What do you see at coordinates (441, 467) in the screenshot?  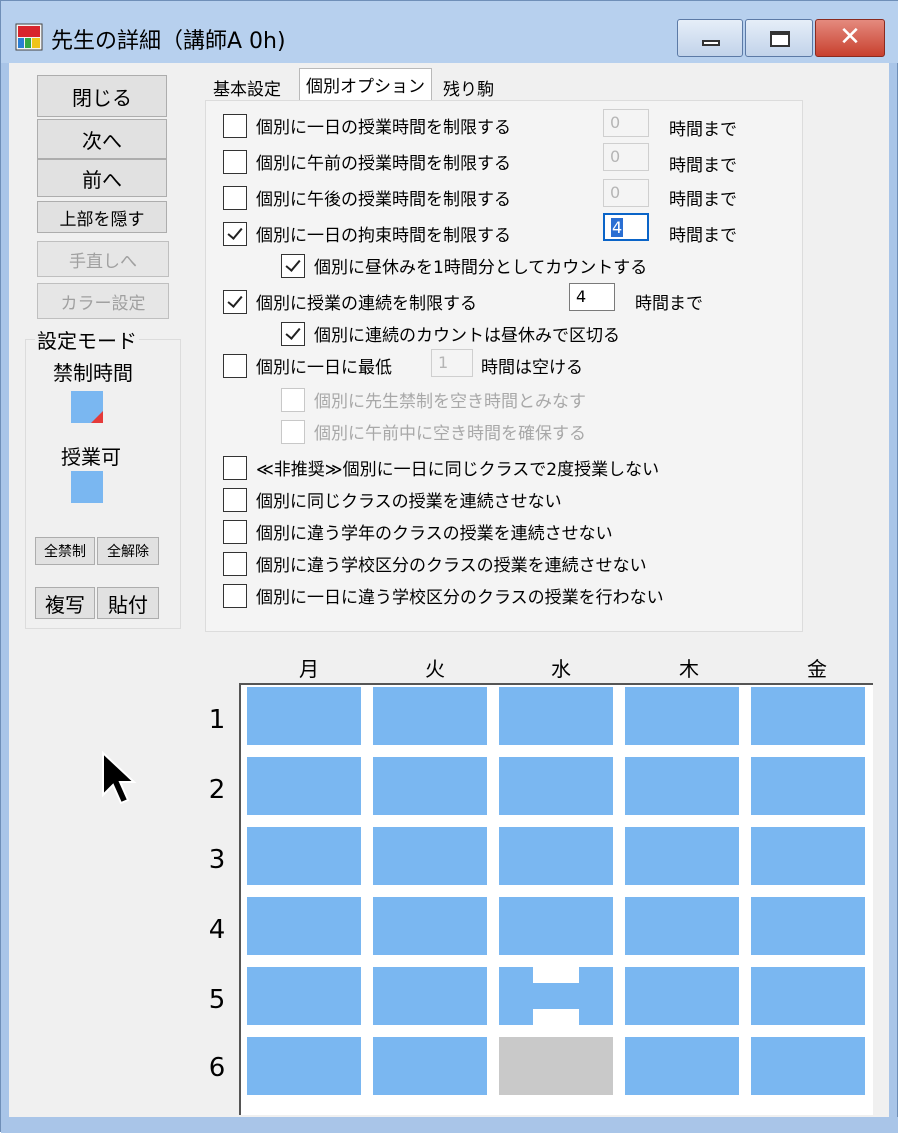 I see `option-no-twice-same-class: ≪非推奨≫個別に一日に同じクラスで2度授業しない` at bounding box center [441, 467].